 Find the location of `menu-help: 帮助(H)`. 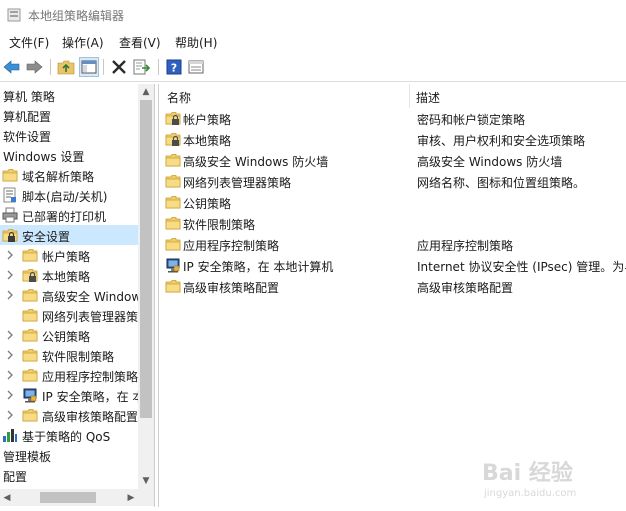

menu-help: 帮助(H) is located at coordinates (196, 42).